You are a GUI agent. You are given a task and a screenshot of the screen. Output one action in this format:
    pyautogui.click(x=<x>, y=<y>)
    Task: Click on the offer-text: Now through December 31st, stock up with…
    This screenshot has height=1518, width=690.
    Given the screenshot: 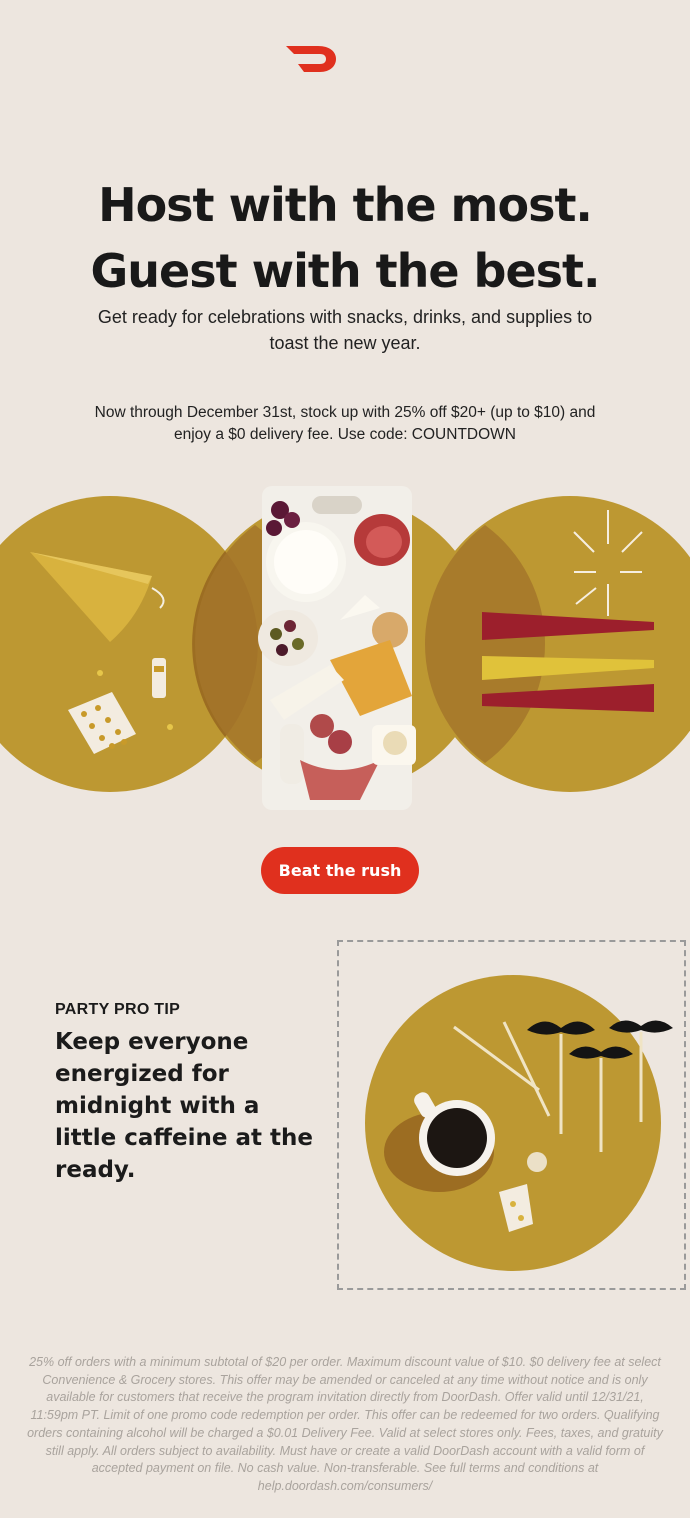 What is the action you would take?
    pyautogui.click(x=345, y=423)
    